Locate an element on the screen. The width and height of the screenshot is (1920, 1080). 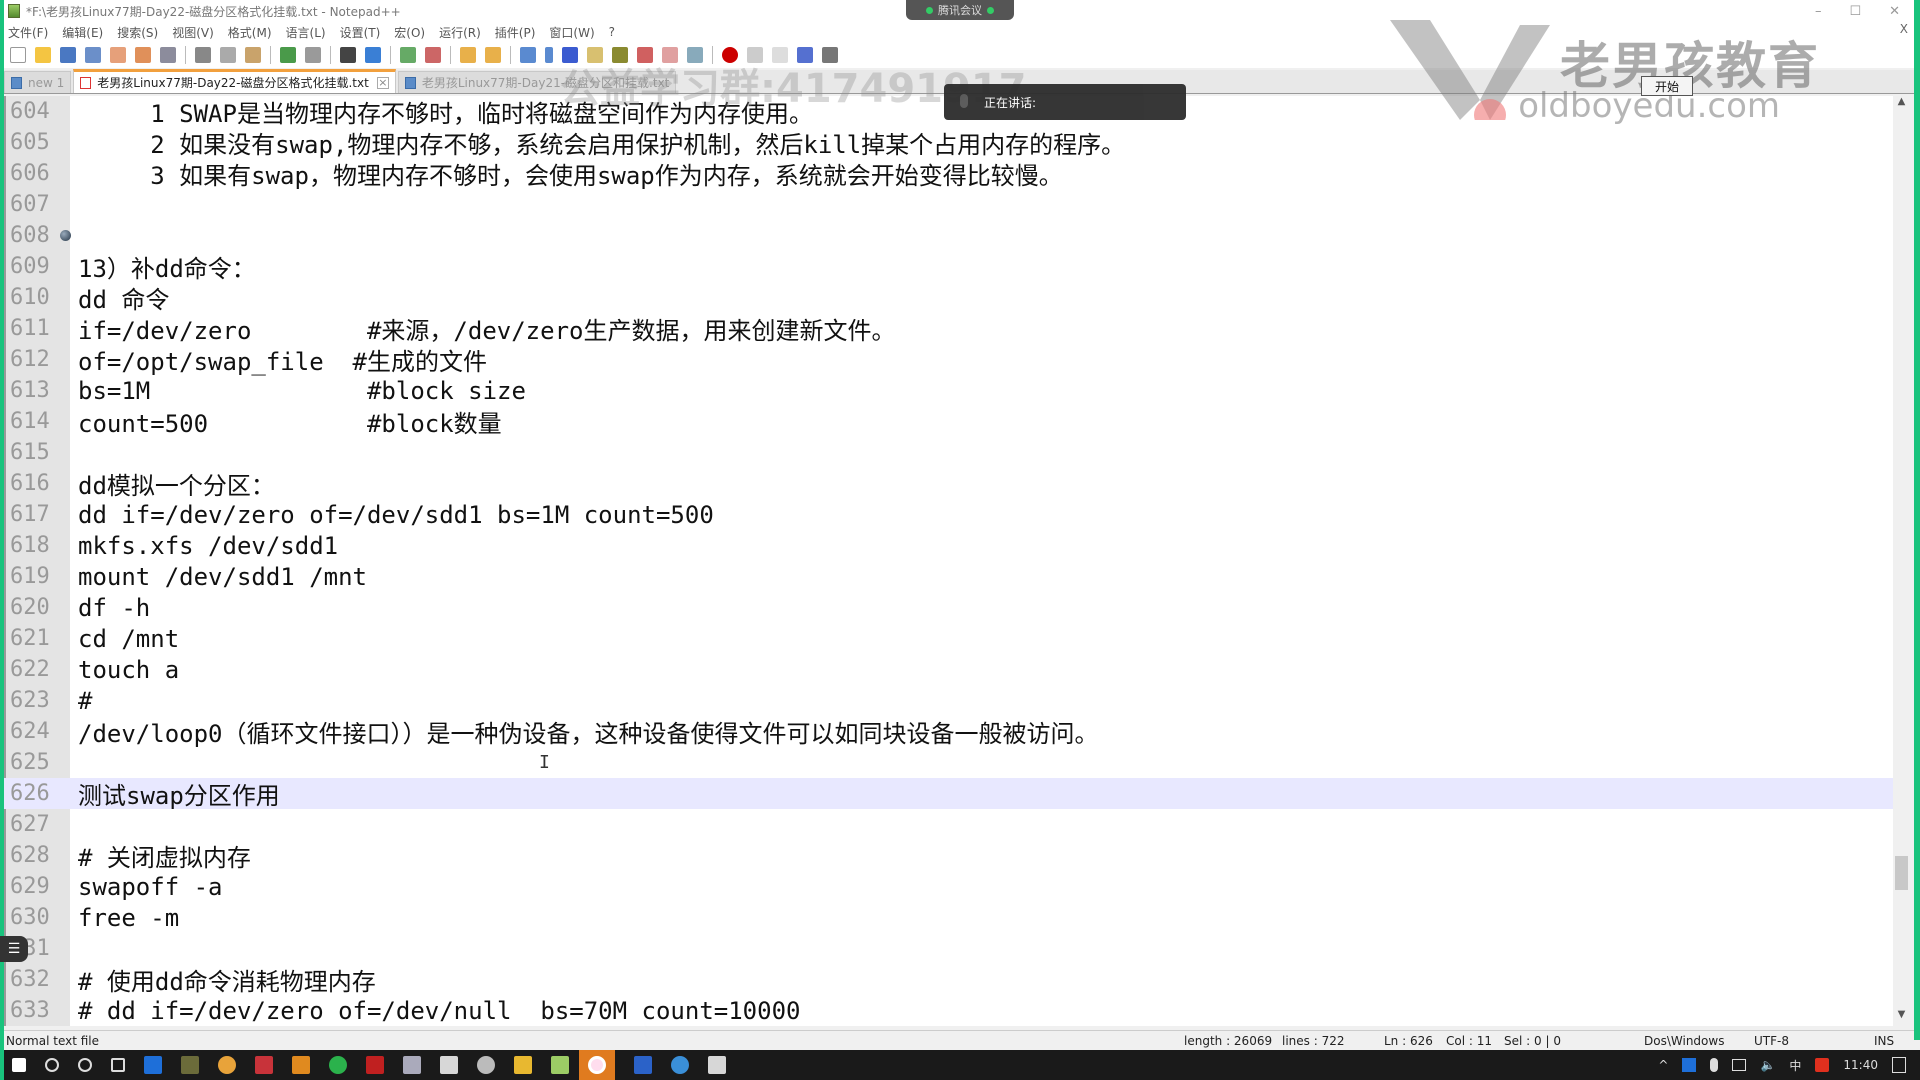
cortana-icon is located at coordinates (85, 1065).